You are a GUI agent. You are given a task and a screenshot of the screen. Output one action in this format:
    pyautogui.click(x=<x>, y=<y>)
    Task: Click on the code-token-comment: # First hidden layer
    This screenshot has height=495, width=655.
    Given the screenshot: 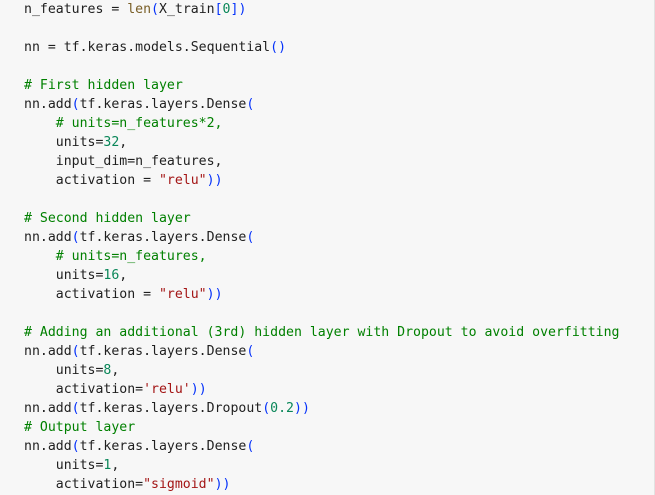 What is the action you would take?
    pyautogui.click(x=103, y=85)
    